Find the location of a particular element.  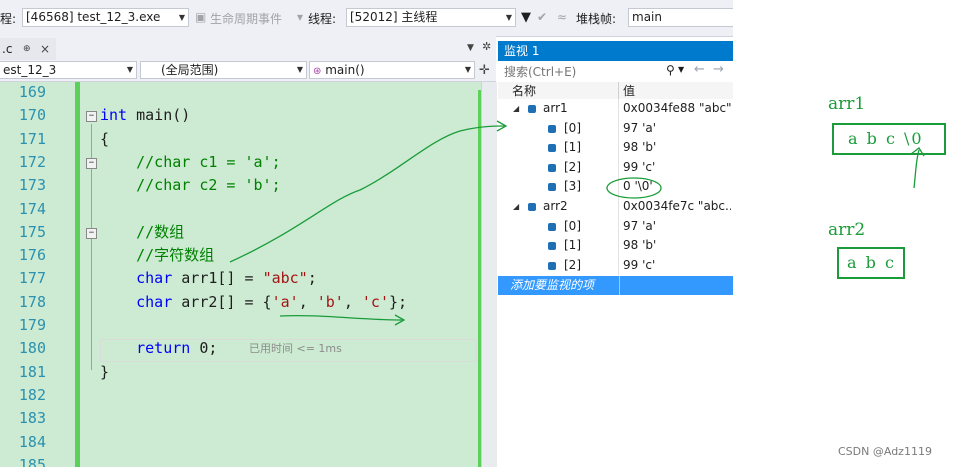

arrow-line is located at coordinates (367, 194).